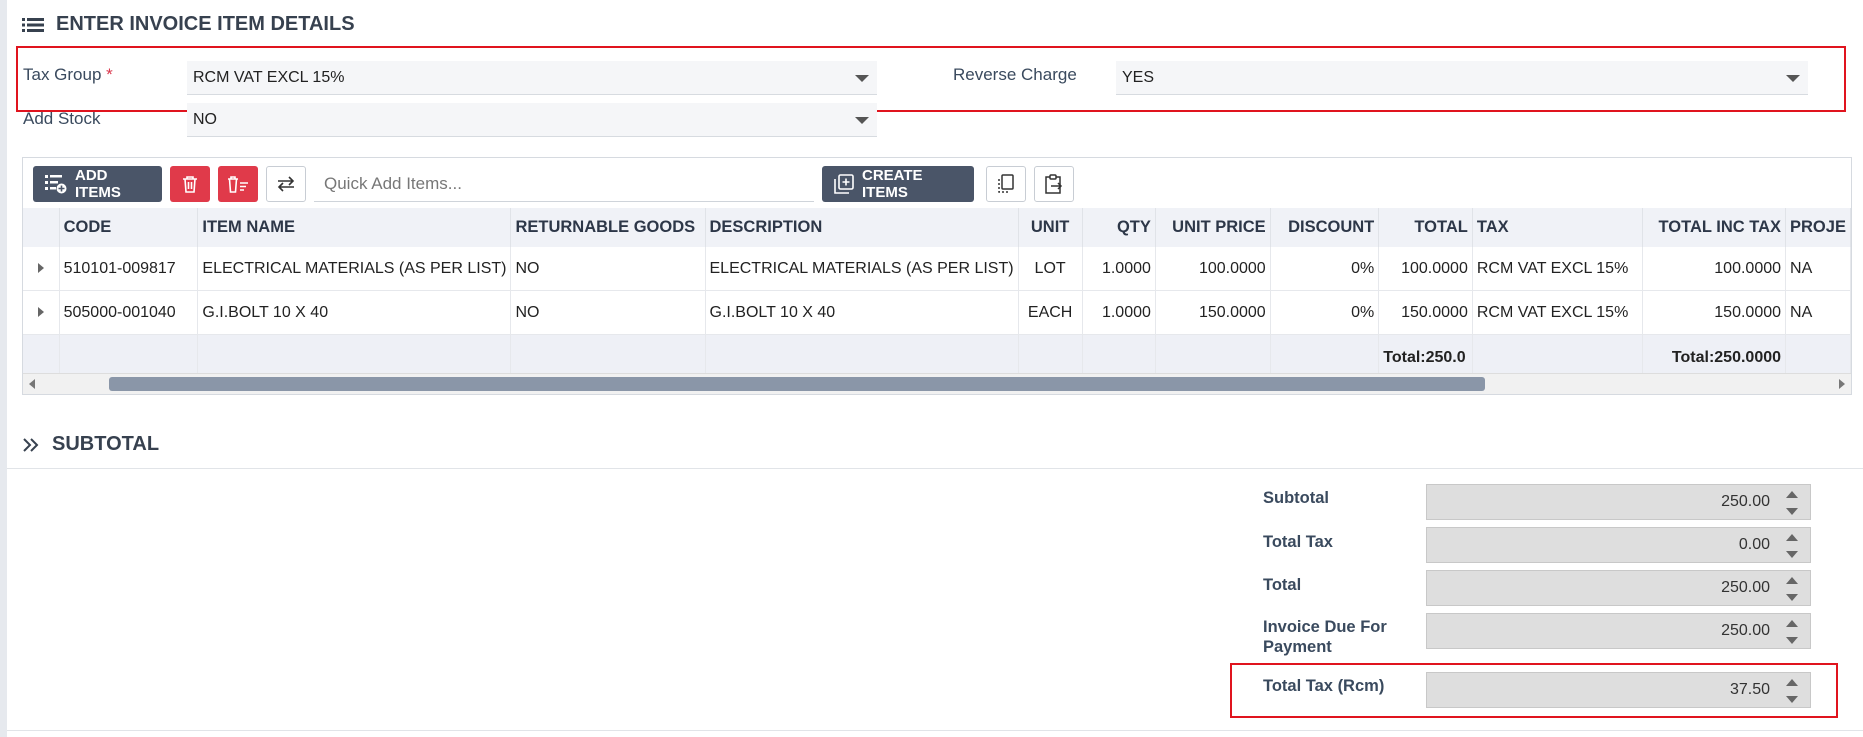  I want to click on invoice-due-field: 250.00, so click(1618, 631).